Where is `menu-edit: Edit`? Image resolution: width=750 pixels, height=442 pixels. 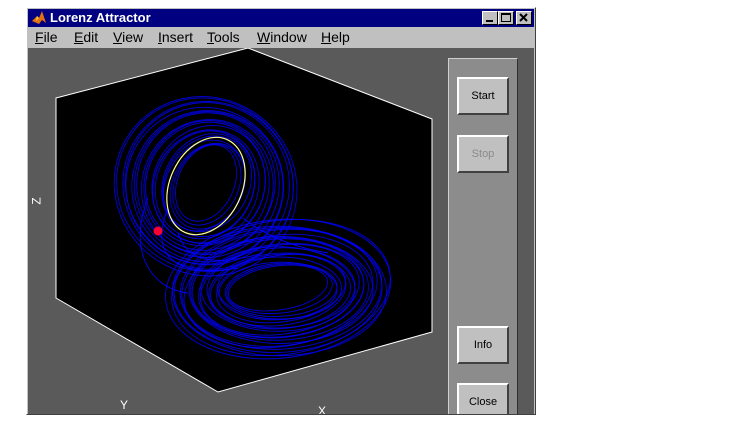
menu-edit: Edit is located at coordinates (86, 37).